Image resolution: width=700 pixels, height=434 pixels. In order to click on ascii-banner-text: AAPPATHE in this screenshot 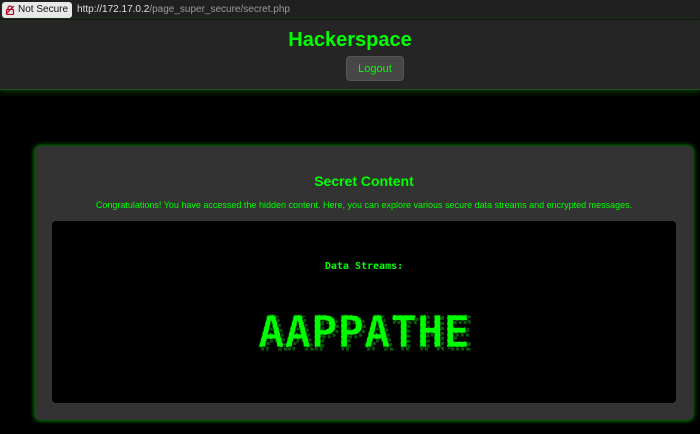, I will do `click(364, 332)`.